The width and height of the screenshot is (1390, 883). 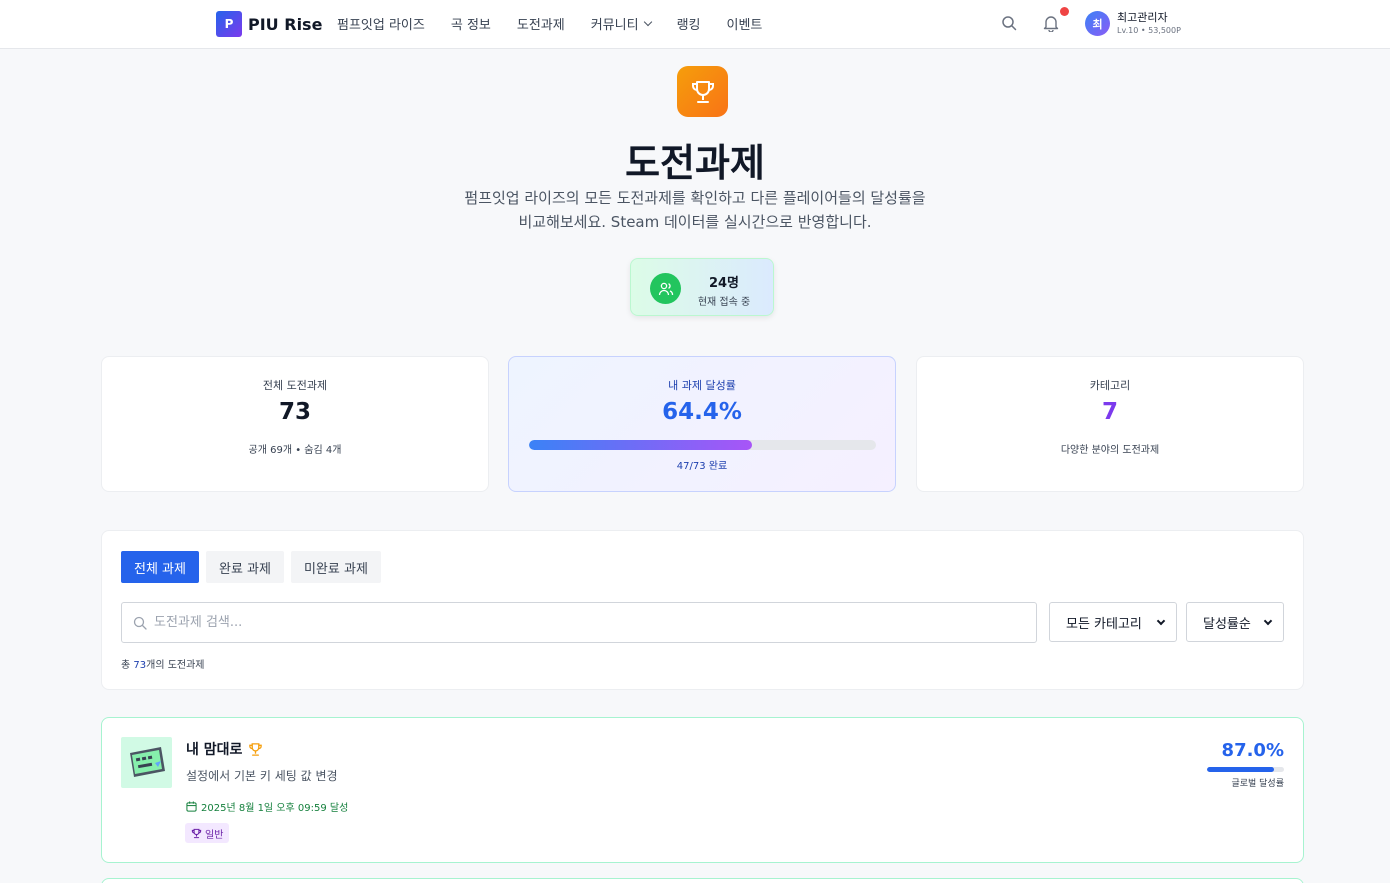 I want to click on avatar: 최, so click(x=1097, y=23).